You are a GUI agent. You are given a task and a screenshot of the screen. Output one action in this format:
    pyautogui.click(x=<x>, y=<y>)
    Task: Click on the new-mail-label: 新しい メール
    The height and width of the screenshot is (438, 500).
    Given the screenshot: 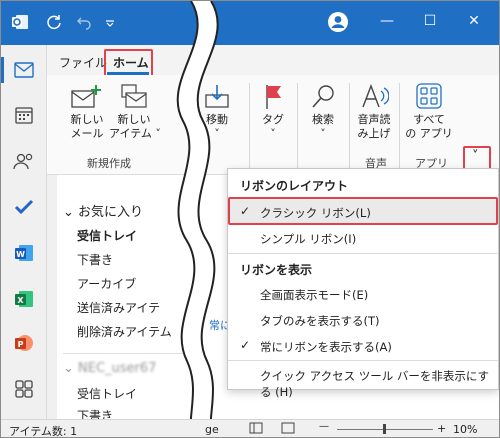 What is the action you would take?
    pyautogui.click(x=87, y=126)
    